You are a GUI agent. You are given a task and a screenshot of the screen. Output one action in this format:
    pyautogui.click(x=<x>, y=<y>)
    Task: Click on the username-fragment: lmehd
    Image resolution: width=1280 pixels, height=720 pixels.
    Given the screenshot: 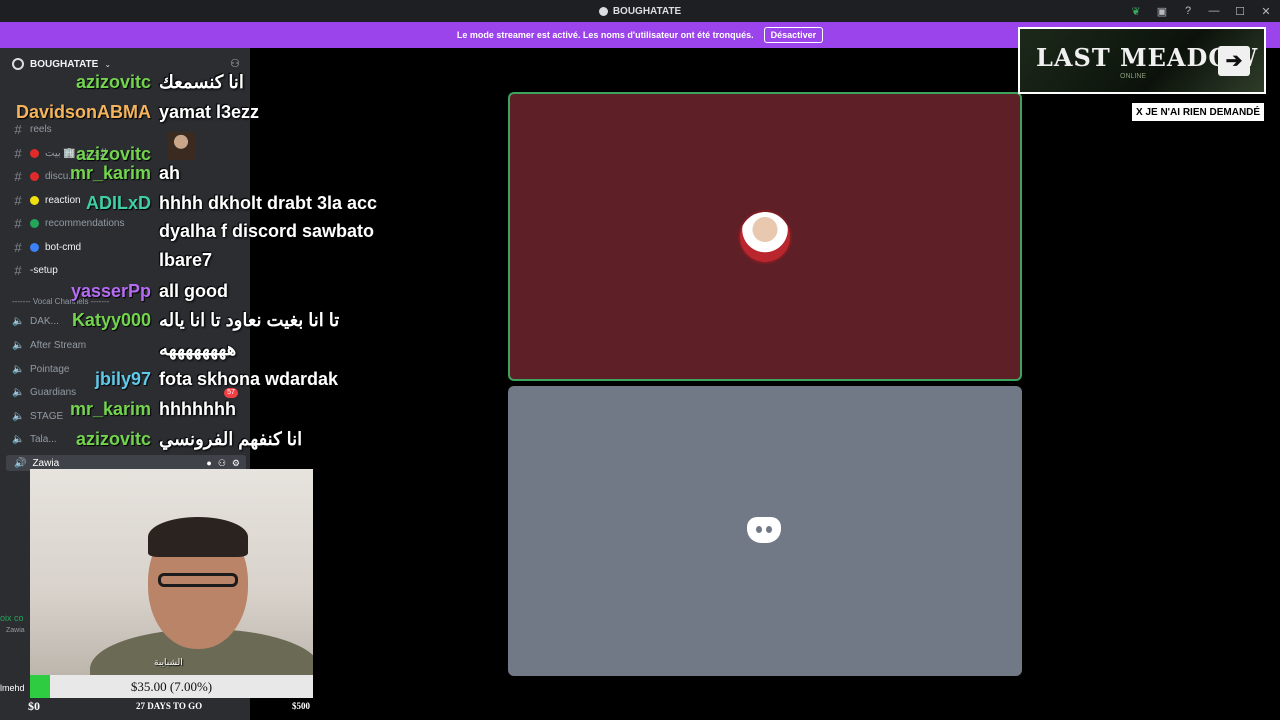 What is the action you would take?
    pyautogui.click(x=12, y=688)
    